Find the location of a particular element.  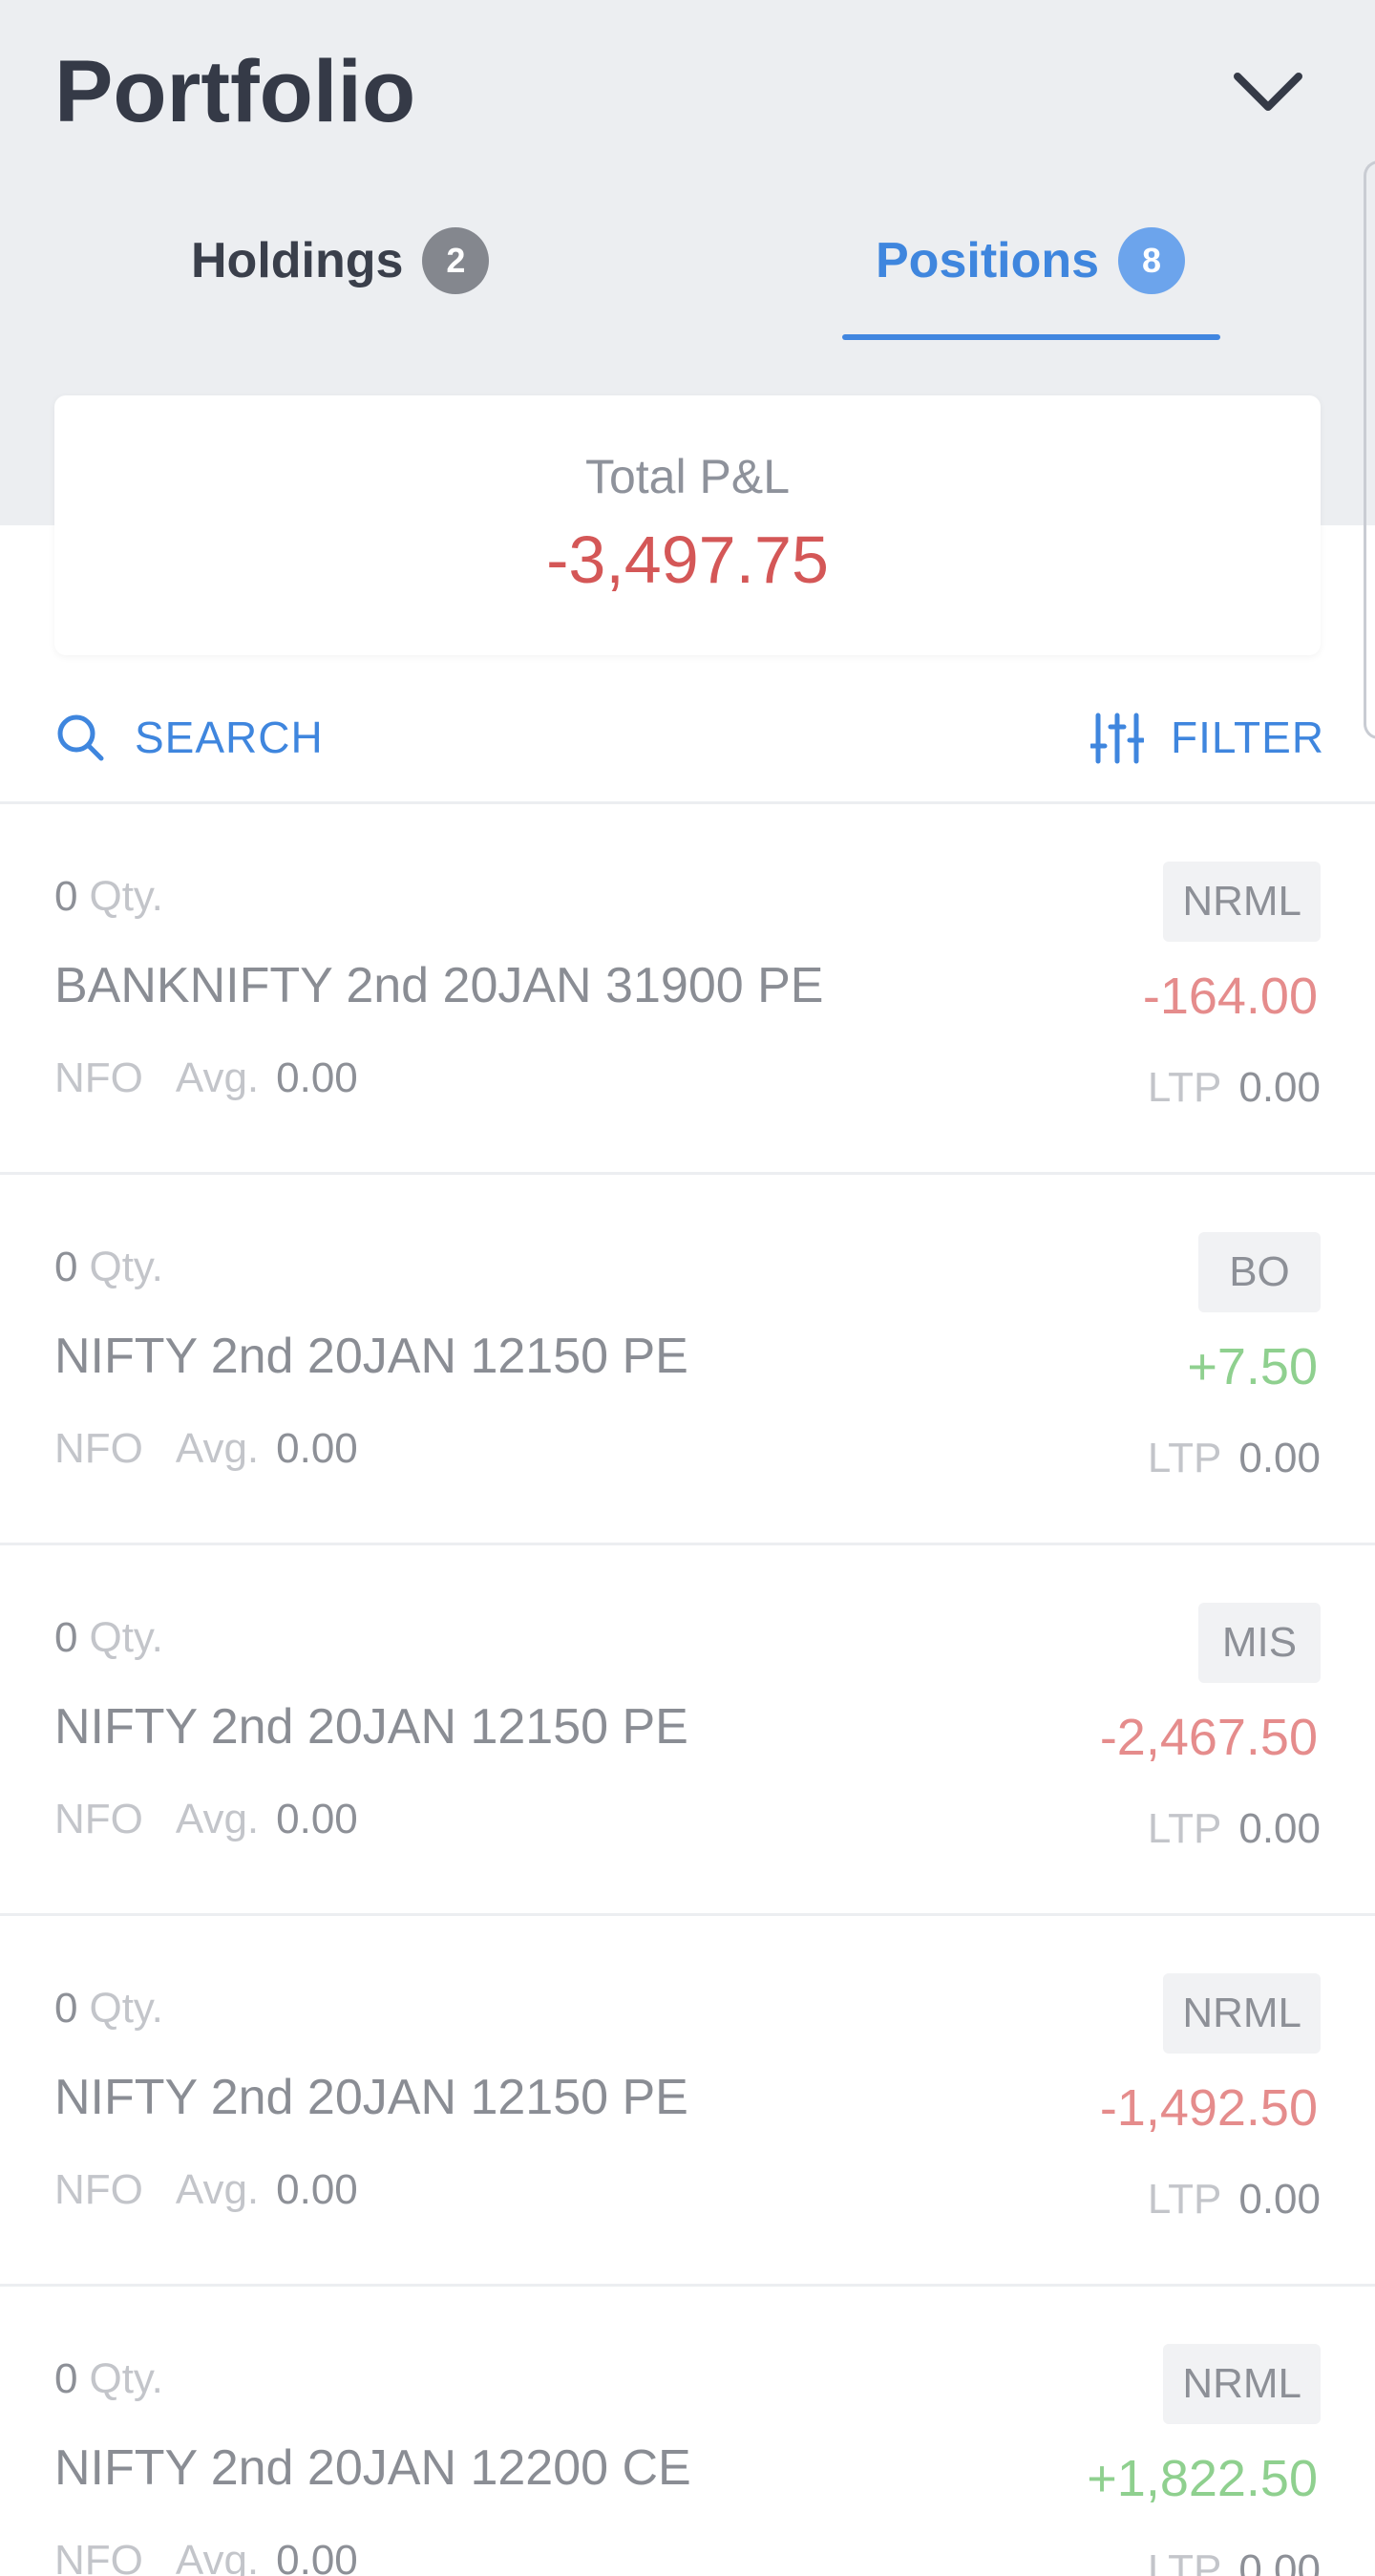

tab-positions: Positions 8 is located at coordinates (1031, 261).